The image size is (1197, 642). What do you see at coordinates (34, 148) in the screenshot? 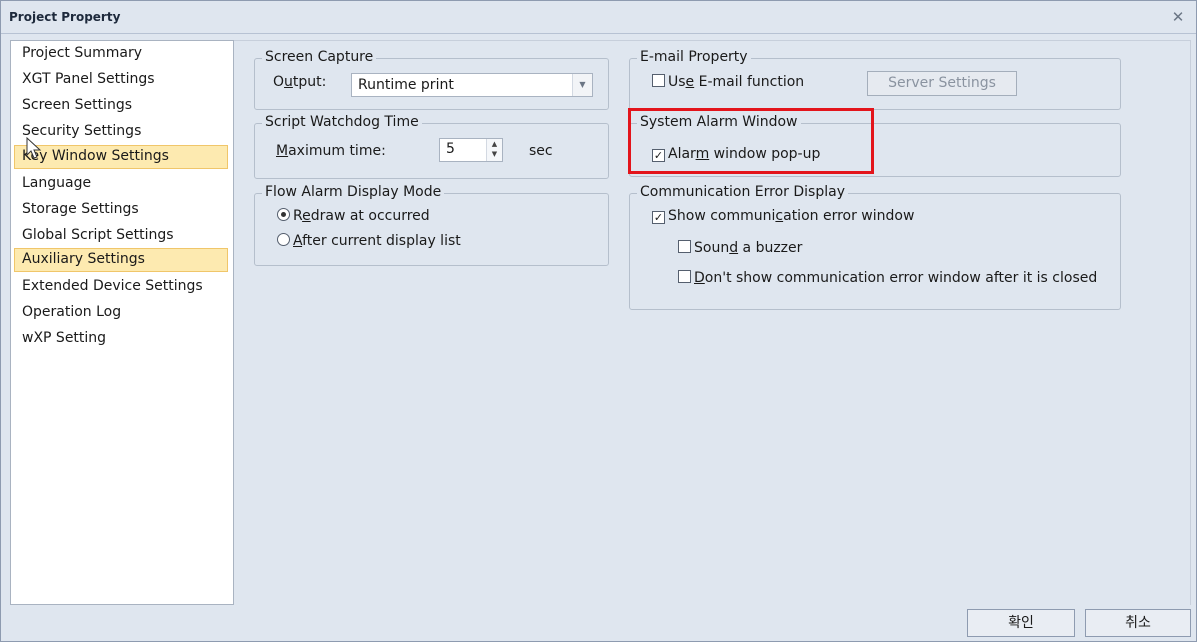
I see `mouse-cursor-icon` at bounding box center [34, 148].